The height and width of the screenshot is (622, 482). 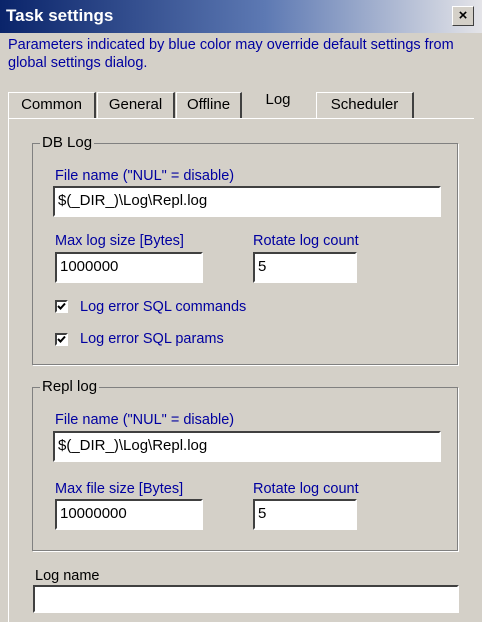 What do you see at coordinates (70, 386) in the screenshot?
I see `repl-log-legend: Repl log` at bounding box center [70, 386].